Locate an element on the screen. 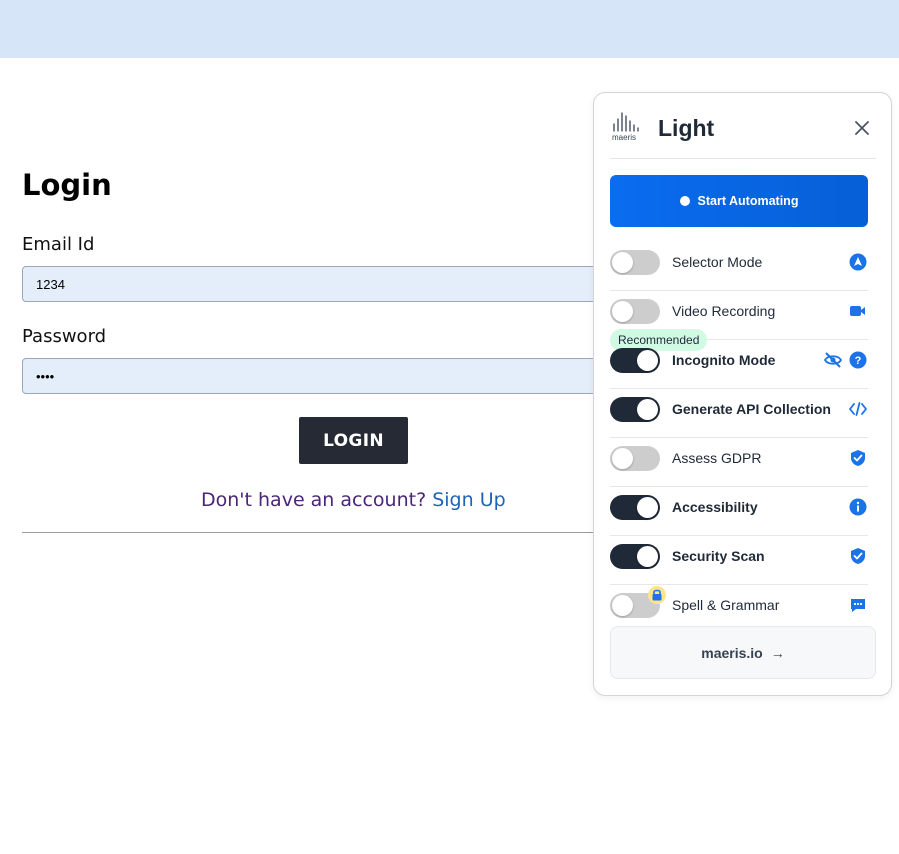 The width and height of the screenshot is (899, 854). start-automating-button: Start Automating is located at coordinates (739, 201).